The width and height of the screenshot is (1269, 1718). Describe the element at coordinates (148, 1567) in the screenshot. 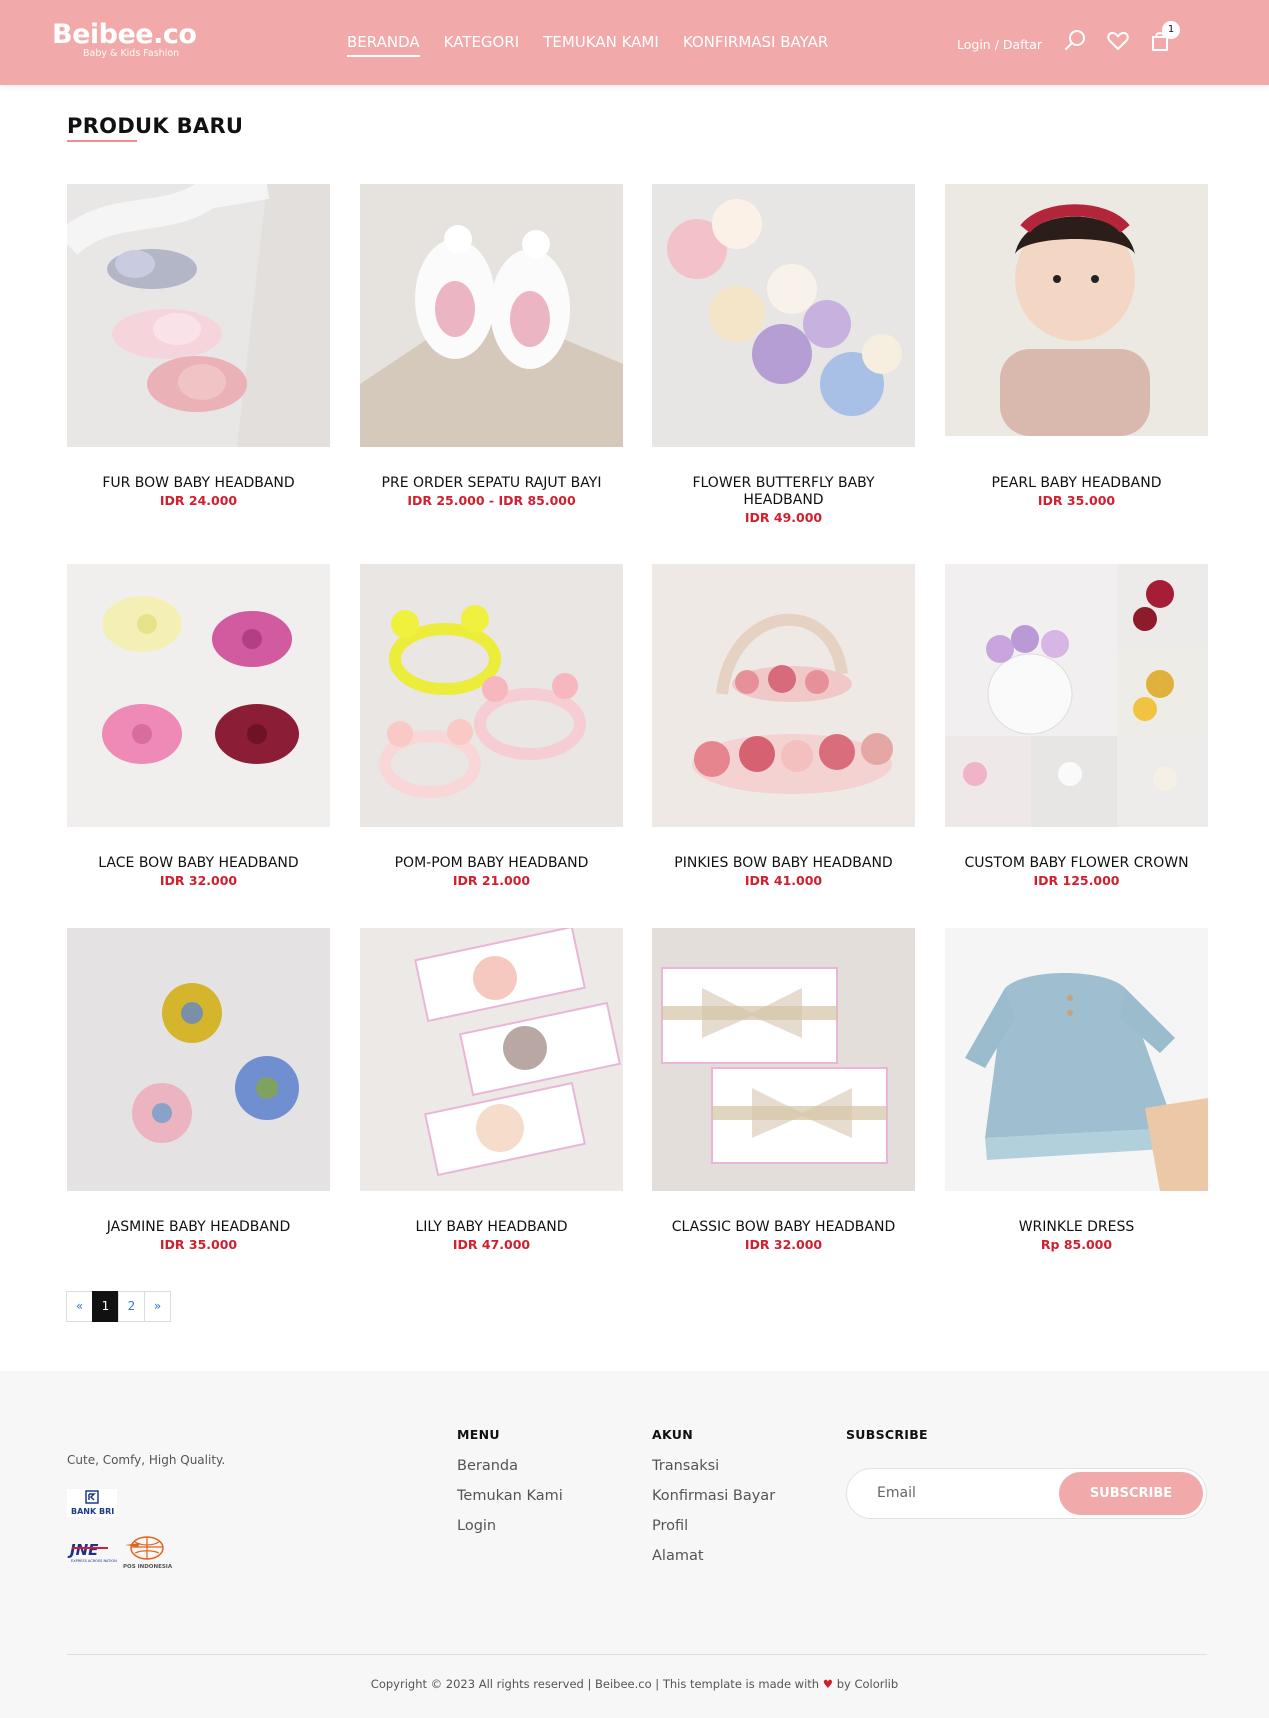

I see `svg-text: POS INDONESIA` at that location.